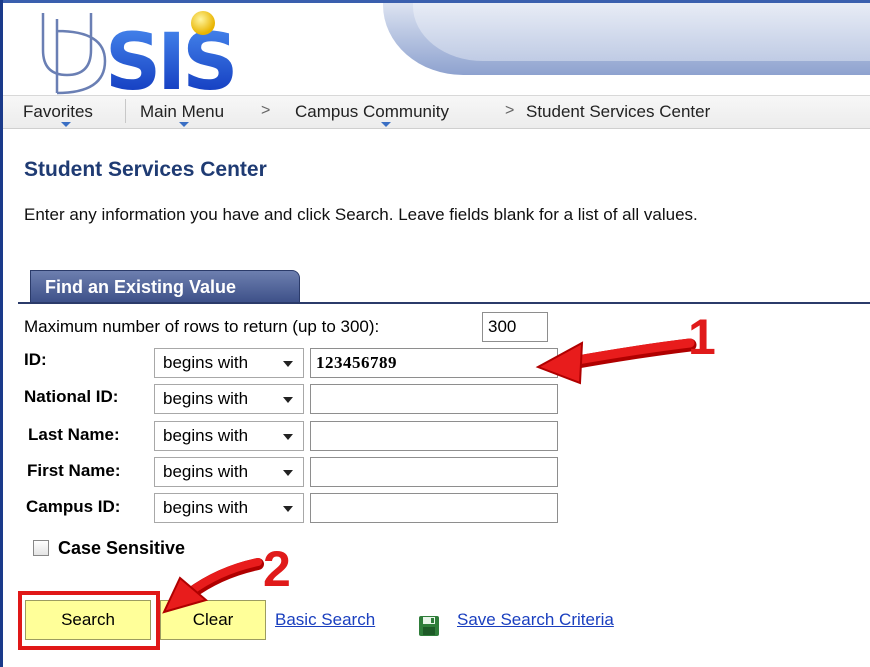 The width and height of the screenshot is (870, 667). I want to click on header-banner-highlight, so click(641, 32).